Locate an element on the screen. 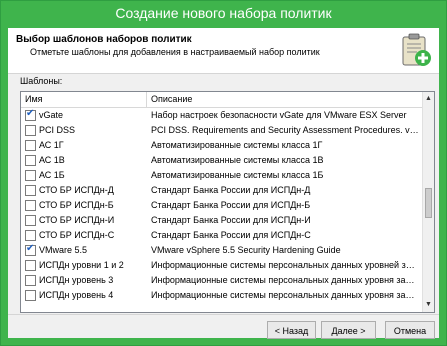 The width and height of the screenshot is (447, 346). next-button: Далее > is located at coordinates (348, 330).